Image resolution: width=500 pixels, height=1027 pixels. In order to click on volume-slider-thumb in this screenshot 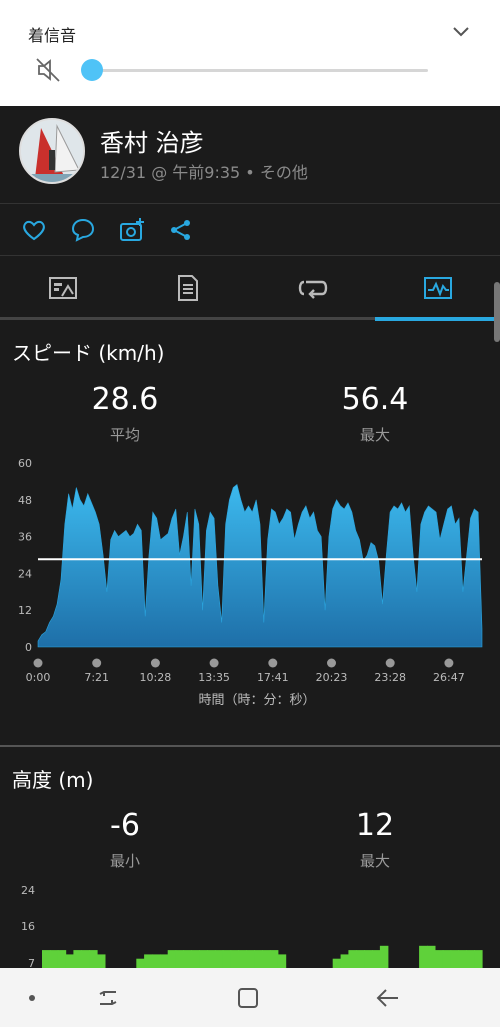, I will do `click(92, 70)`.